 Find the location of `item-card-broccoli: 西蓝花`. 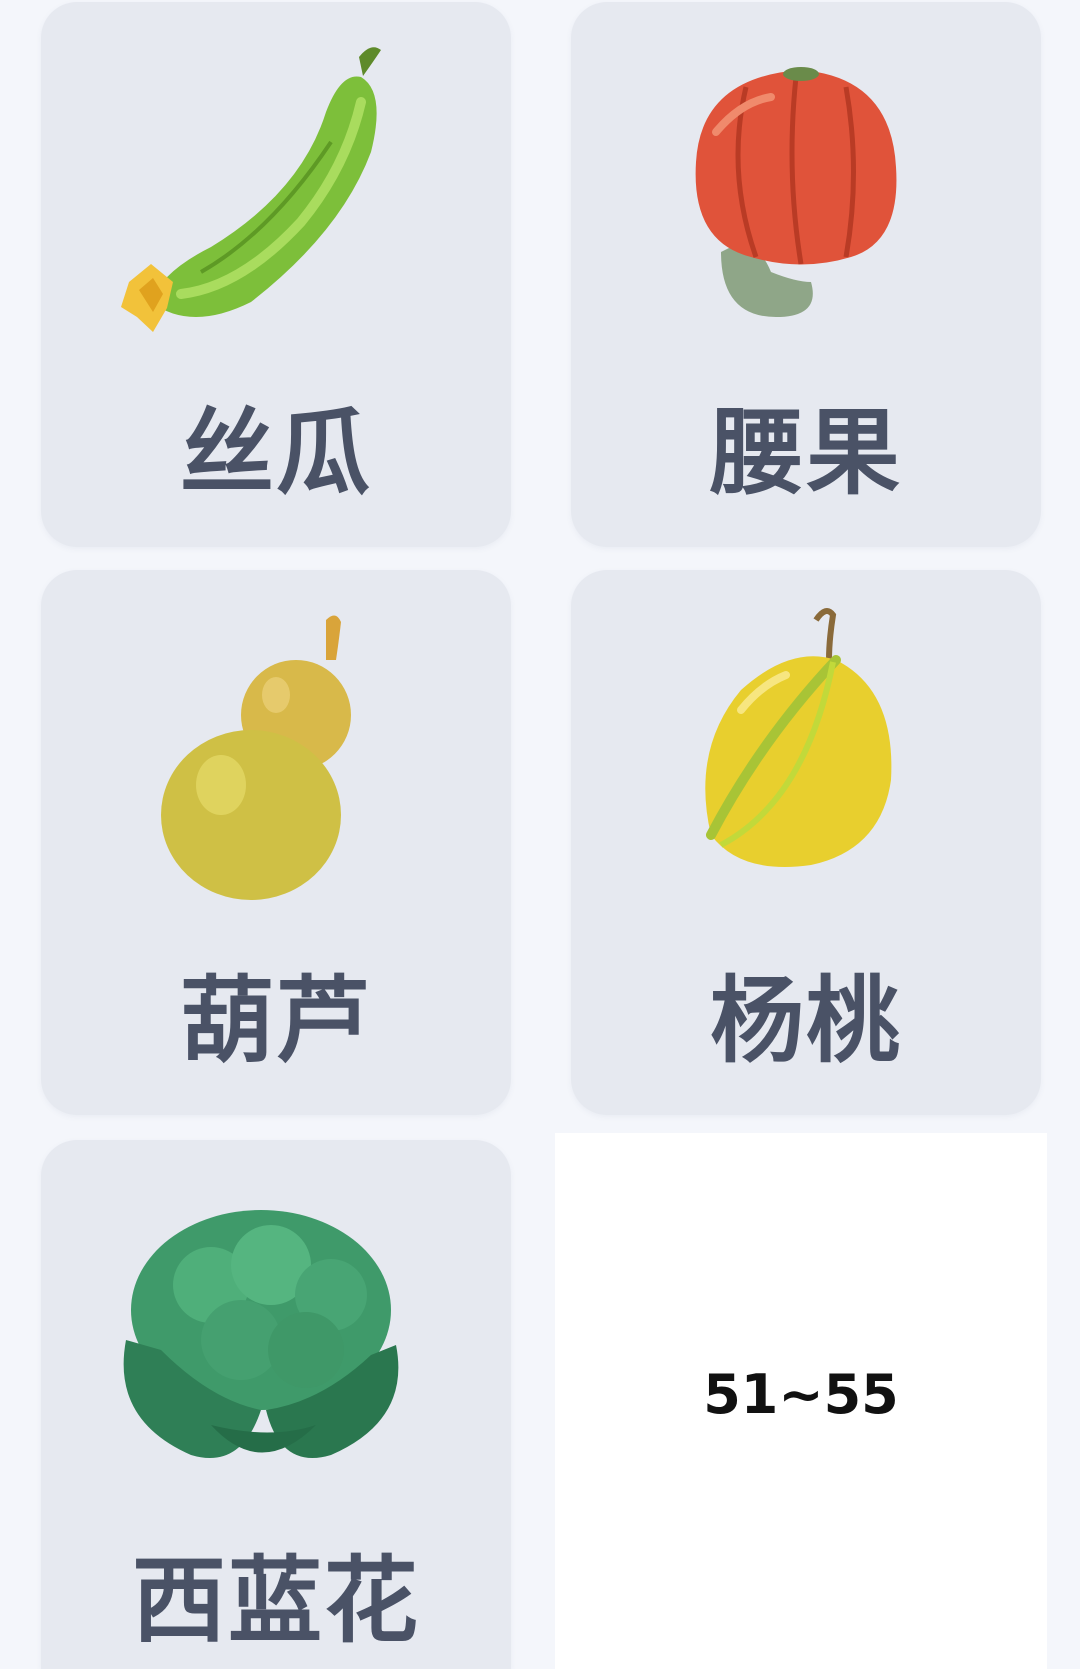

item-card-broccoli: 西蓝花 is located at coordinates (276, 1404).